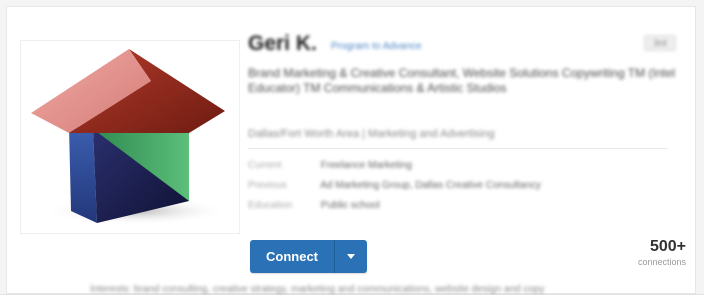 This screenshot has width=704, height=295. Describe the element at coordinates (667, 246) in the screenshot. I see `connections-count: 500+` at that location.